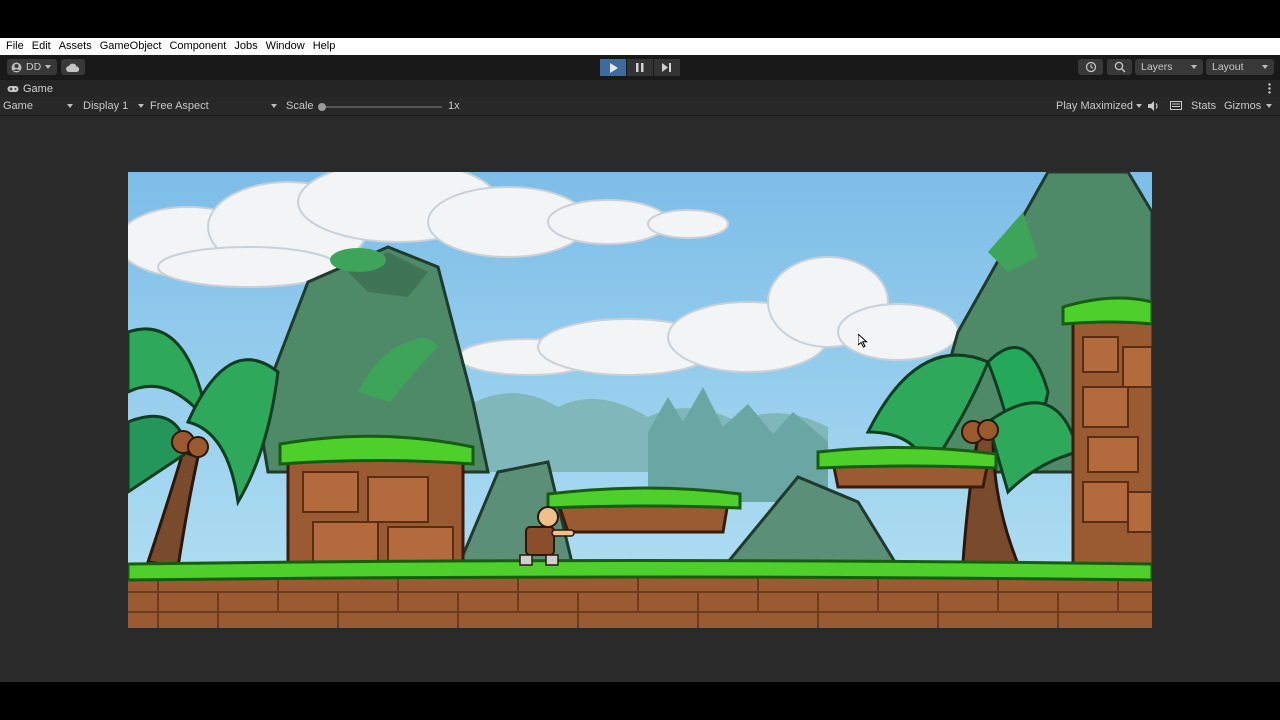  Describe the element at coordinates (1269, 90) in the screenshot. I see `more-options-icon` at that location.